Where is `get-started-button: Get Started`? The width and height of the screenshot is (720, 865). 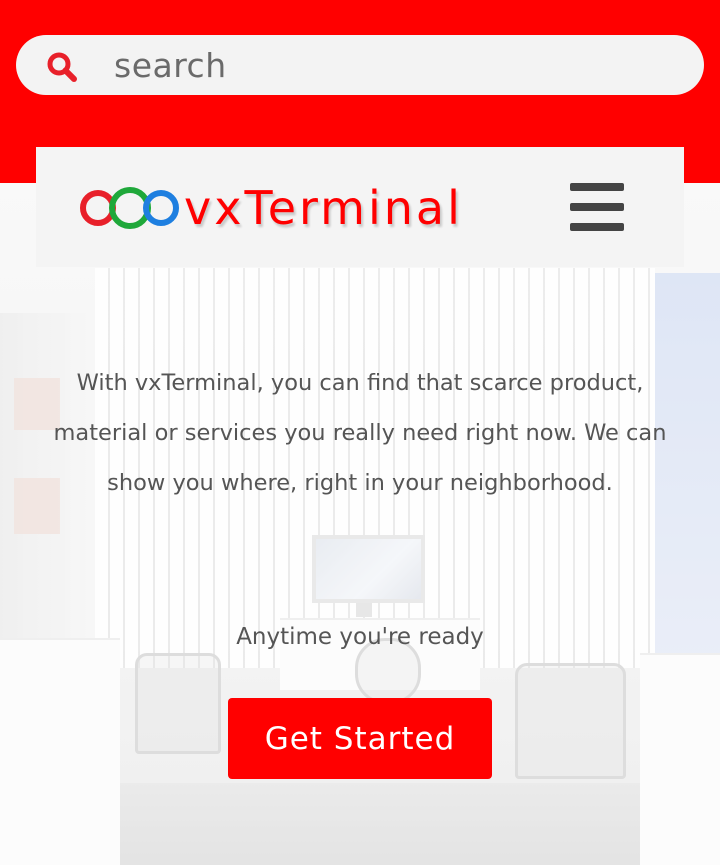 get-started-button: Get Started is located at coordinates (360, 738).